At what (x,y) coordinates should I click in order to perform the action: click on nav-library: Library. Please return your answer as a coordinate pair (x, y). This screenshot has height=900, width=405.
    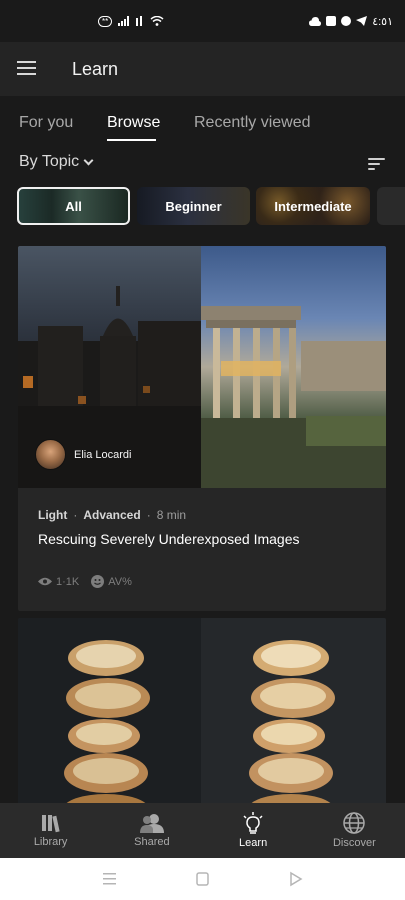
    Looking at the image, I should click on (50, 830).